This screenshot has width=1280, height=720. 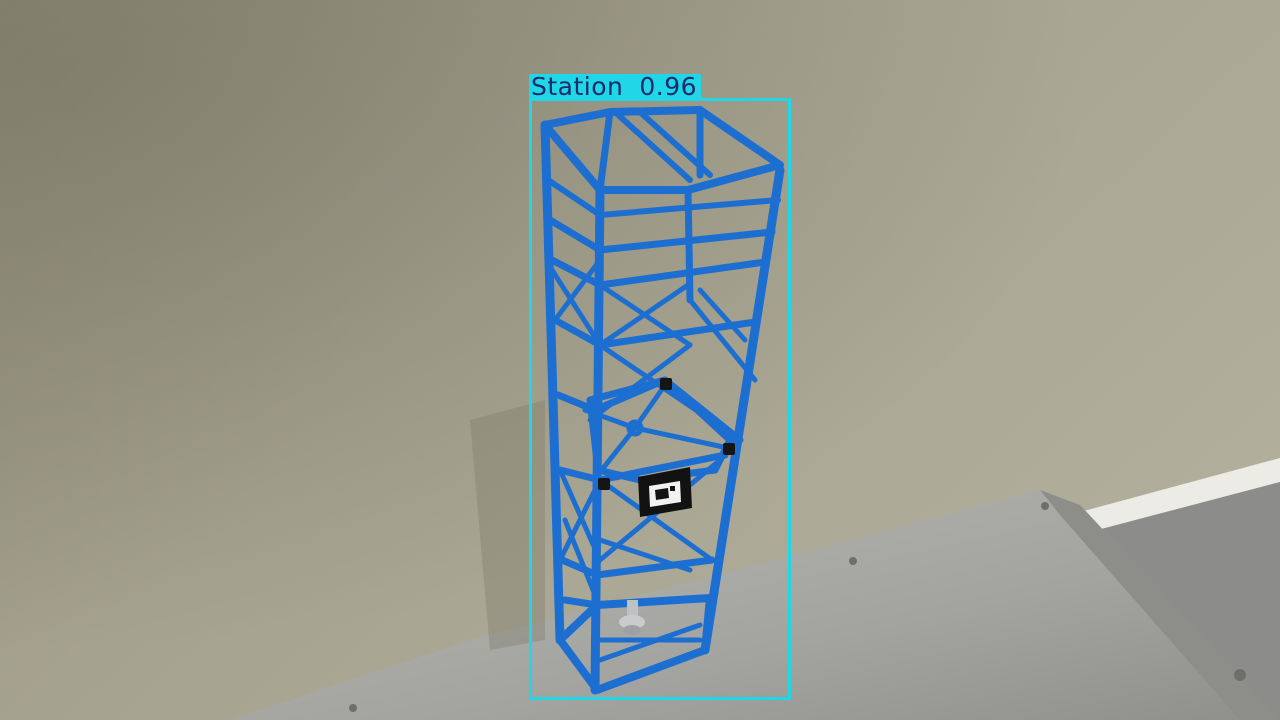 I want to click on detection-class-label: Station, so click(x=577, y=86).